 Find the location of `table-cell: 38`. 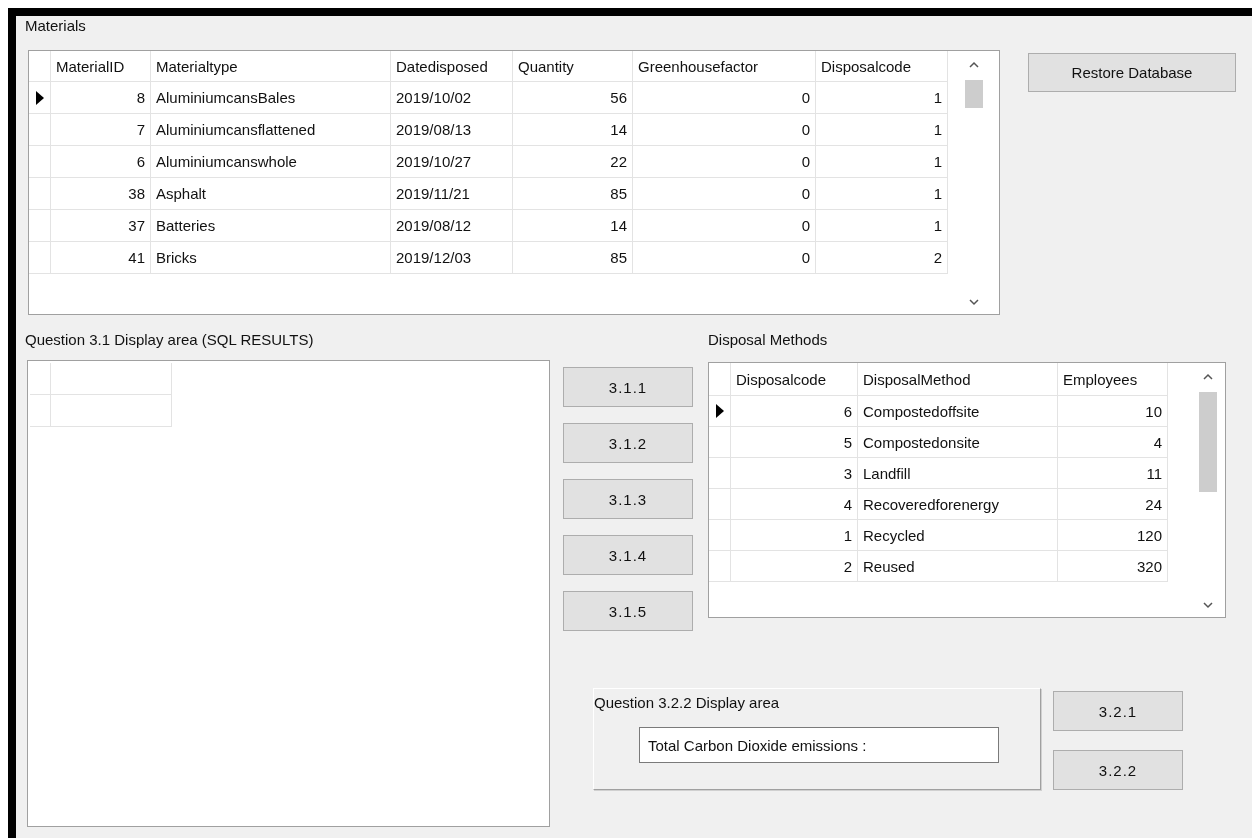

table-cell: 38 is located at coordinates (101, 194).